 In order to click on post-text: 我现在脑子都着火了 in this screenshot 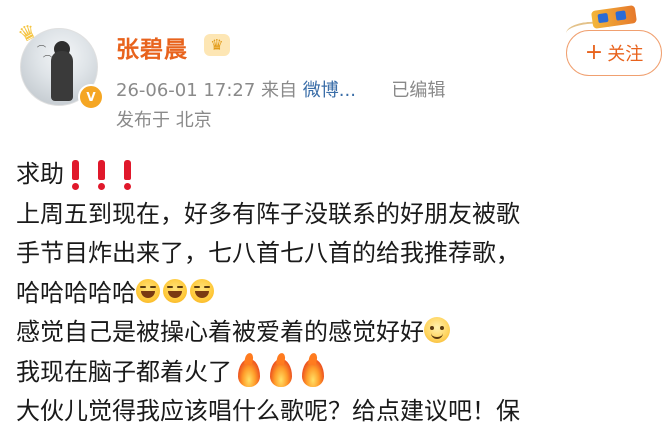, I will do `click(124, 371)`.